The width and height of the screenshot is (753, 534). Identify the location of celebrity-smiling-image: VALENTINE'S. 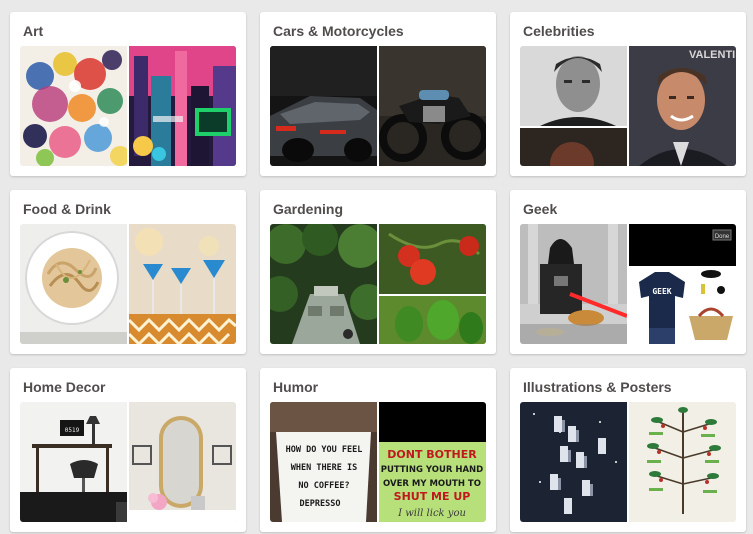
(682, 106).